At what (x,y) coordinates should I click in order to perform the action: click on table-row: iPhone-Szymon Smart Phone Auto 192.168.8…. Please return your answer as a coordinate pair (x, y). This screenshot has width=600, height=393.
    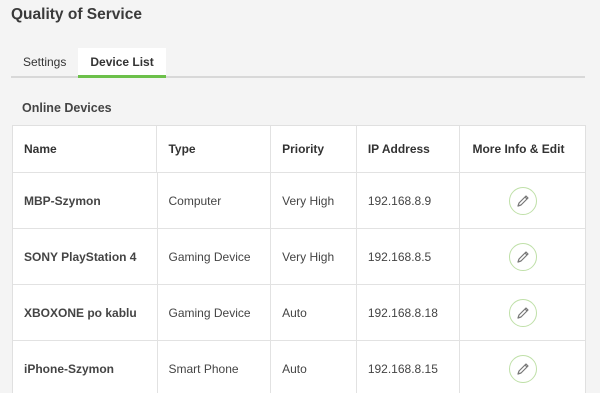
    Looking at the image, I should click on (299, 367).